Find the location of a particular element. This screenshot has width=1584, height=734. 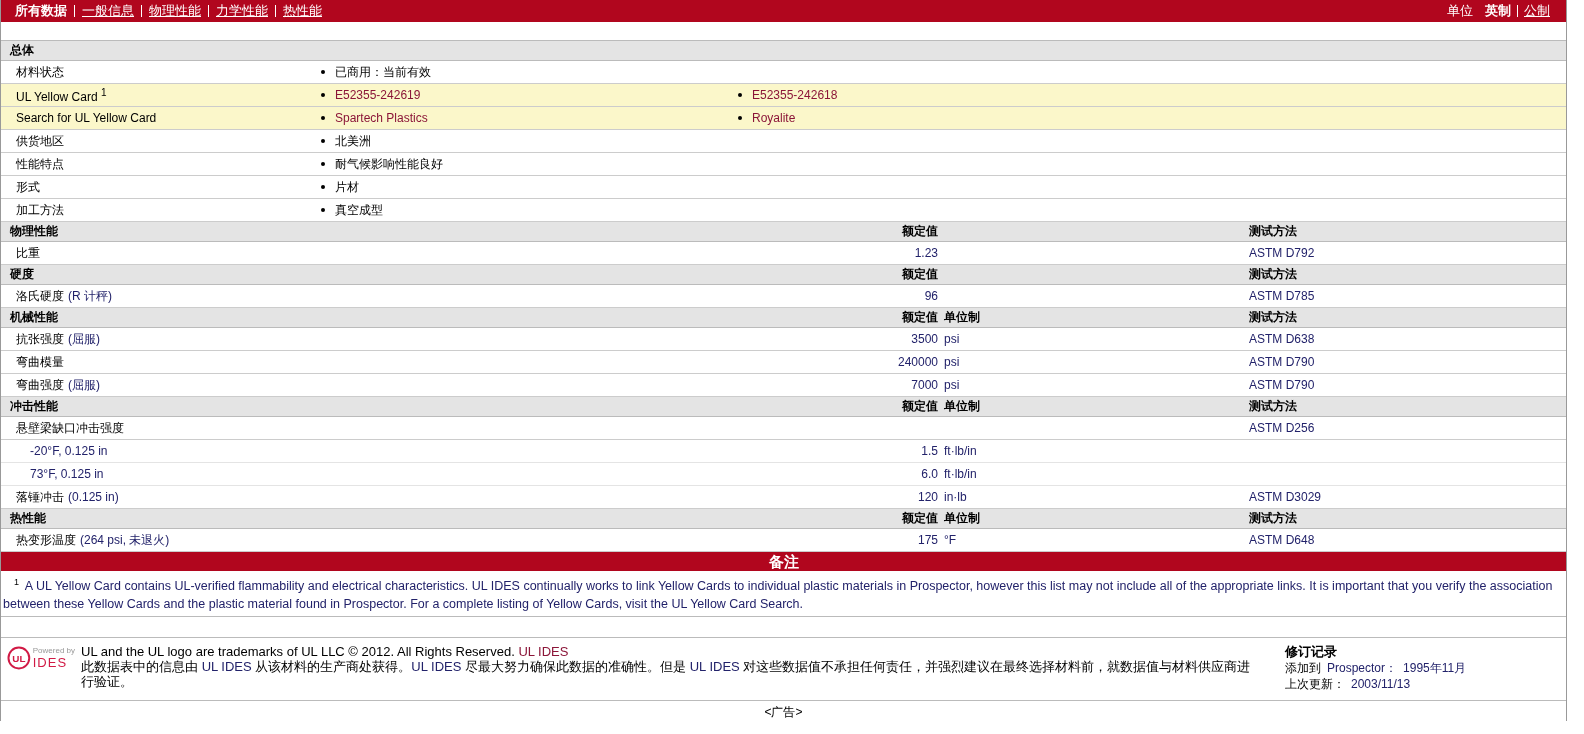

section-title: 总体 is located at coordinates (21, 50).